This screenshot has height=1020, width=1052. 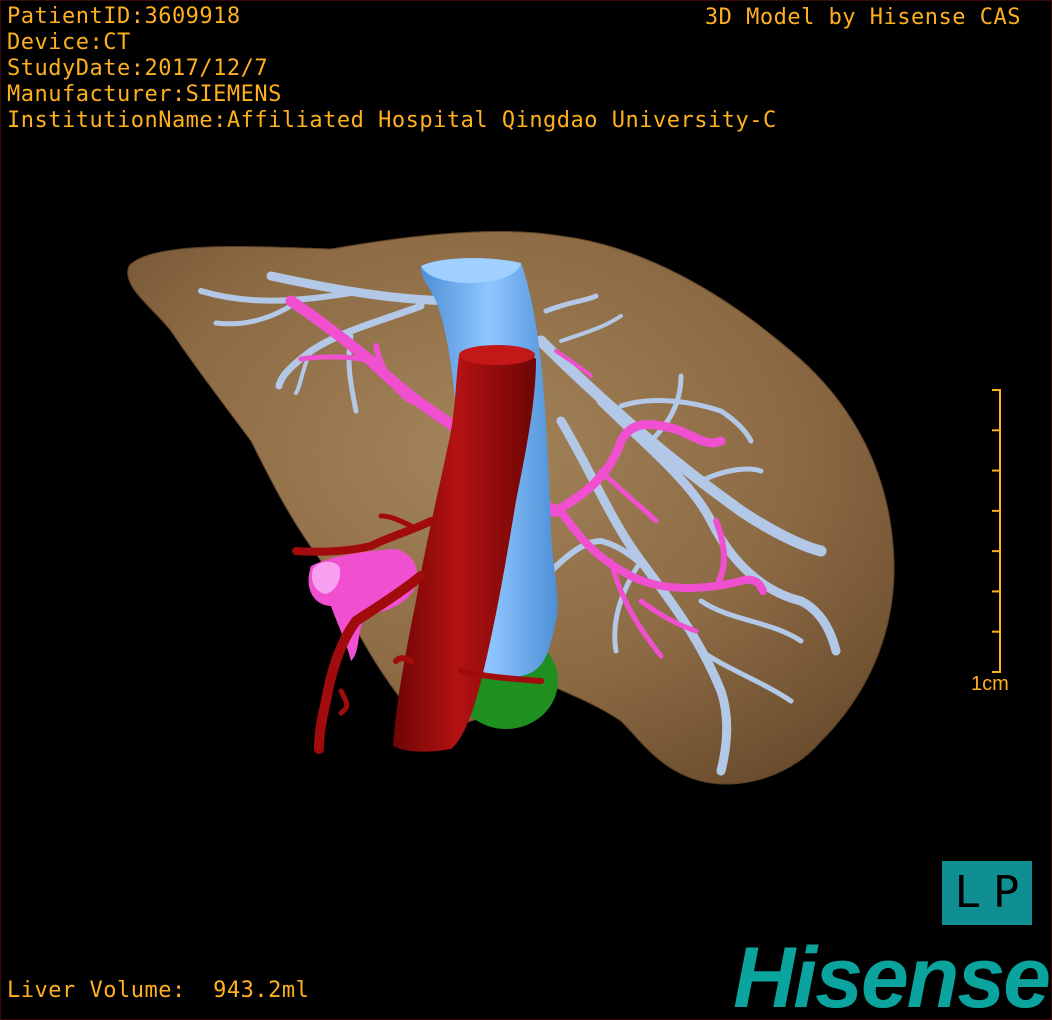 I want to click on scale-label: 1cm, so click(x=990, y=684).